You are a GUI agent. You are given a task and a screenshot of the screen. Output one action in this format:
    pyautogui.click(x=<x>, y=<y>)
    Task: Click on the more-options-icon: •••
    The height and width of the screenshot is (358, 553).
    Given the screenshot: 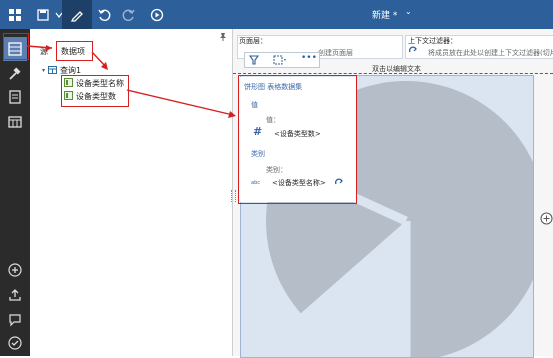 What is the action you would take?
    pyautogui.click(x=309, y=58)
    